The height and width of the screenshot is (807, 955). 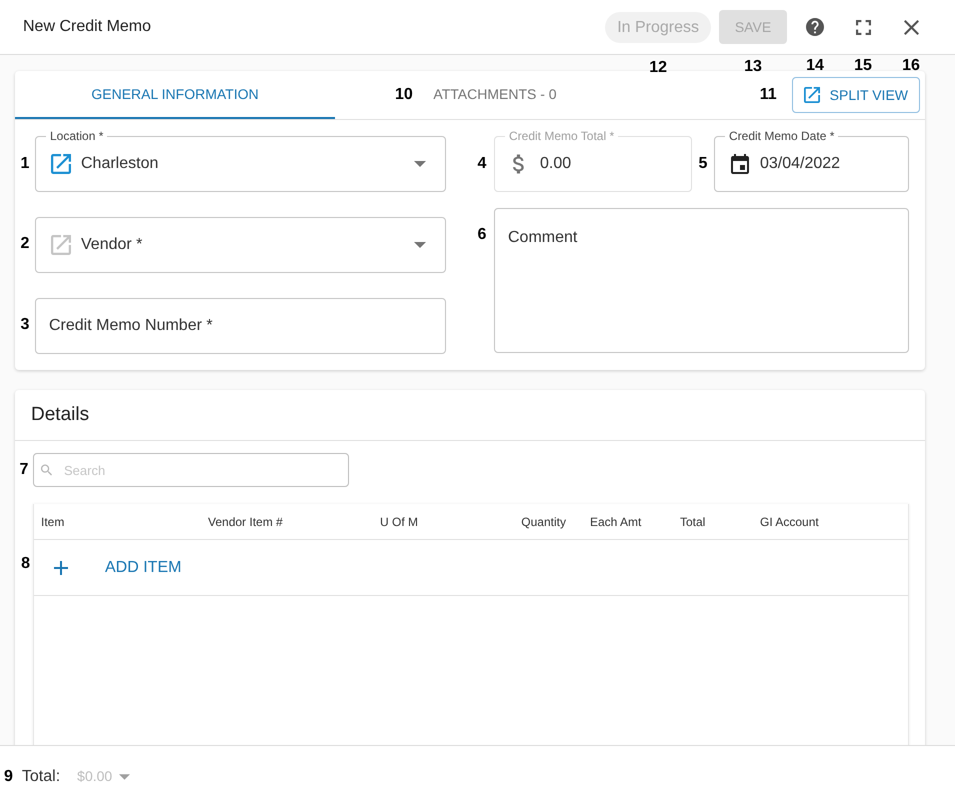 What do you see at coordinates (658, 27) in the screenshot?
I see `status-chip: In Progress` at bounding box center [658, 27].